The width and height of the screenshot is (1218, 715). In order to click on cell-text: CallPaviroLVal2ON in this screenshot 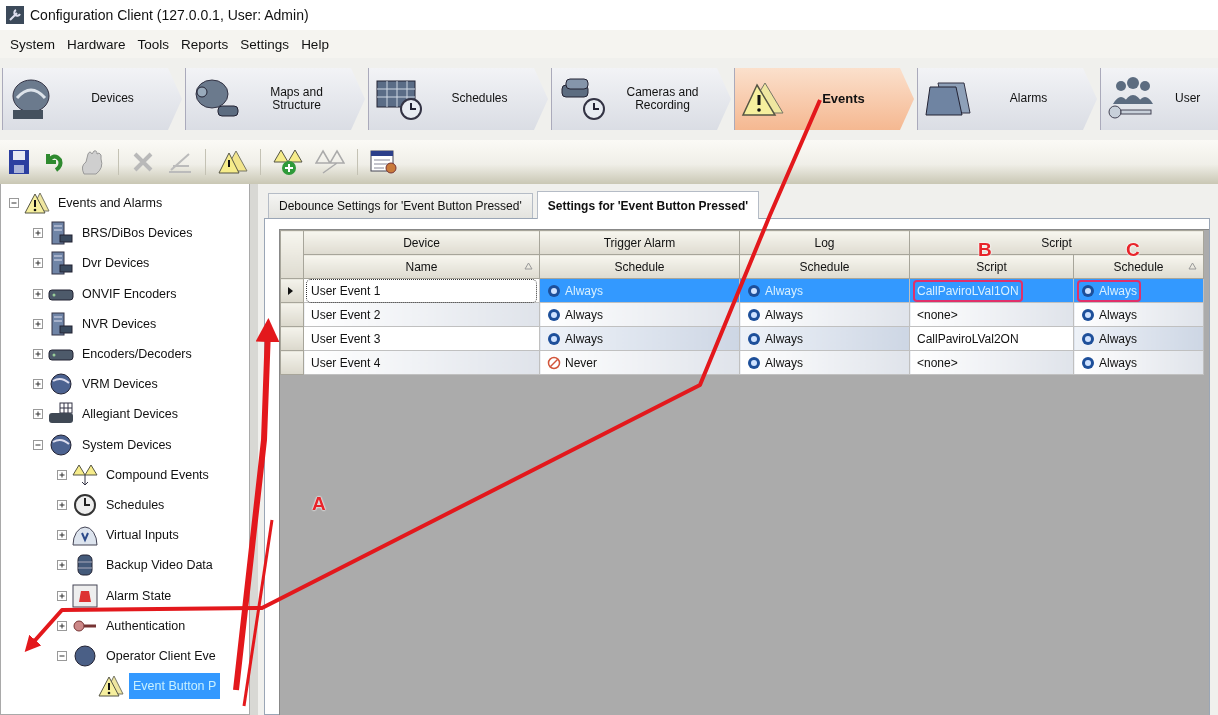, I will do `click(968, 338)`.